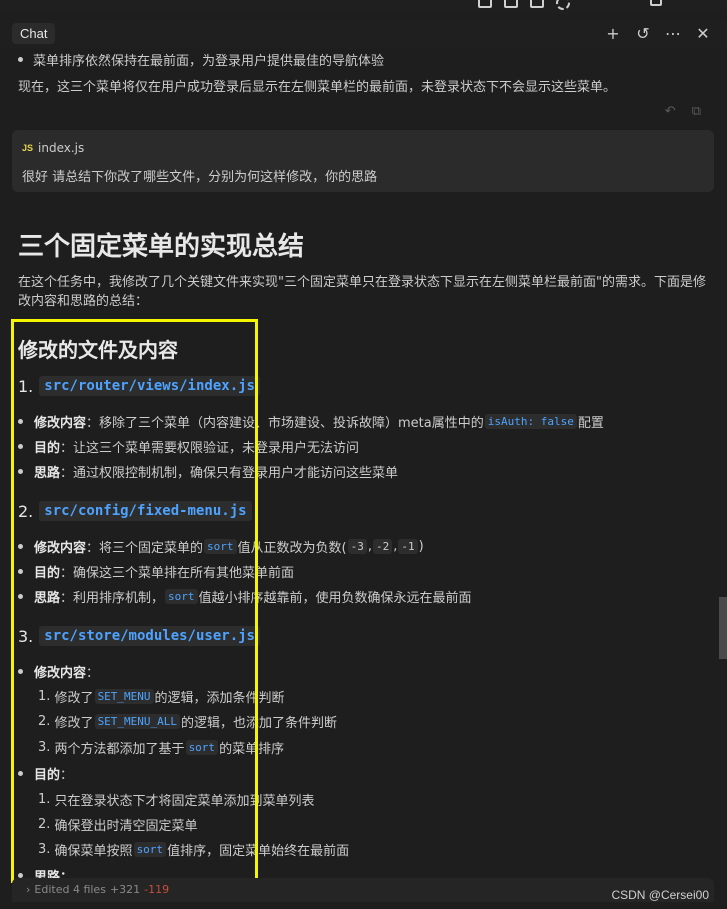 This screenshot has width=727, height=909. I want to click on js-file-icon: JS, so click(28, 148).